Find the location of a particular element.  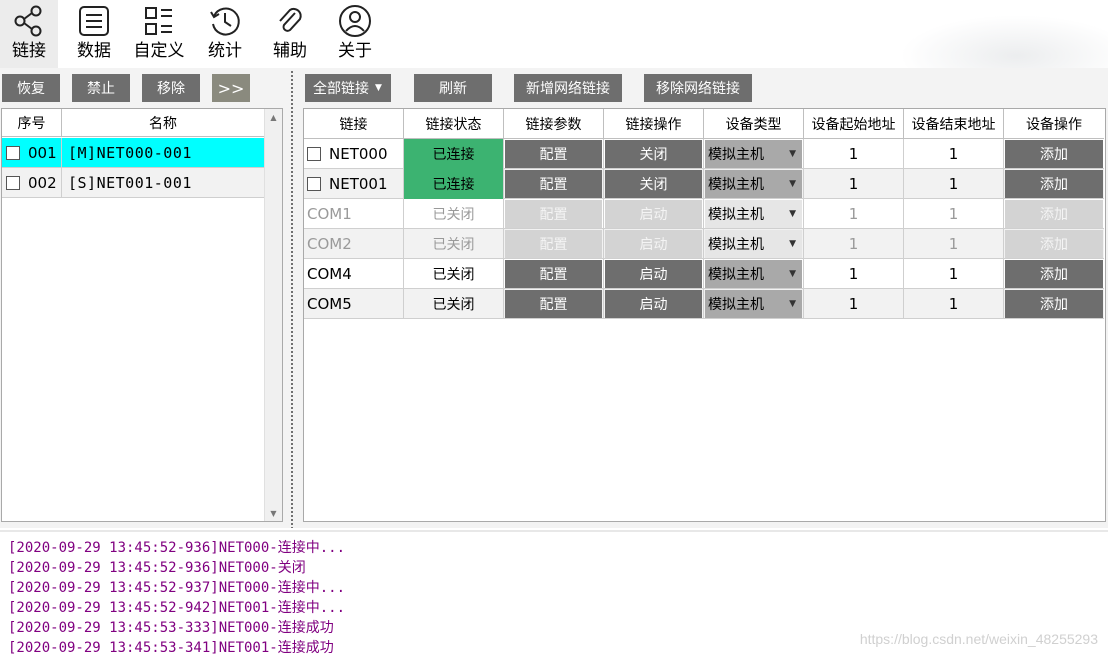

all-links-label: 全部链接 is located at coordinates (341, 89).